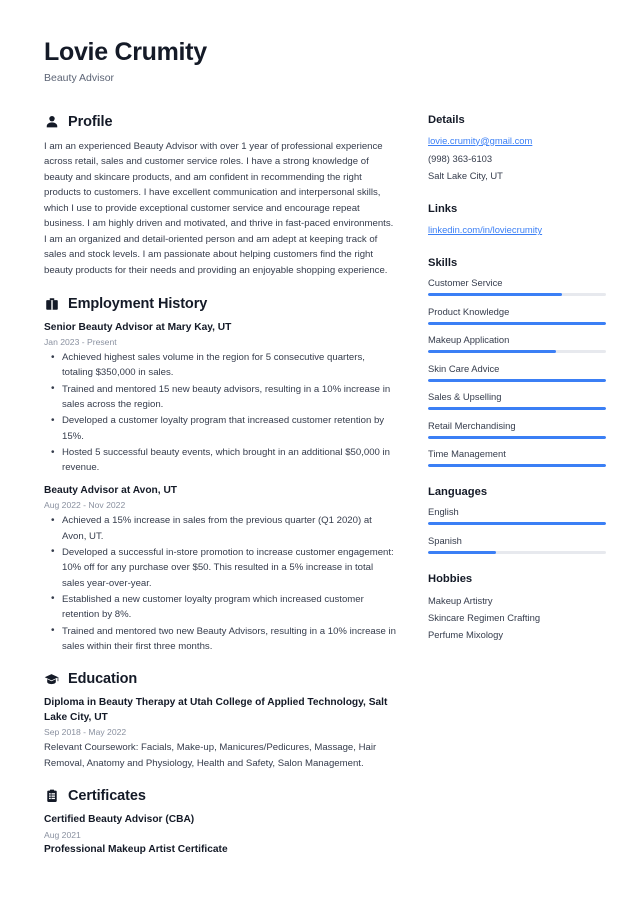 This screenshot has width=640, height=905. I want to click on skill-item: Customer Service, so click(517, 287).